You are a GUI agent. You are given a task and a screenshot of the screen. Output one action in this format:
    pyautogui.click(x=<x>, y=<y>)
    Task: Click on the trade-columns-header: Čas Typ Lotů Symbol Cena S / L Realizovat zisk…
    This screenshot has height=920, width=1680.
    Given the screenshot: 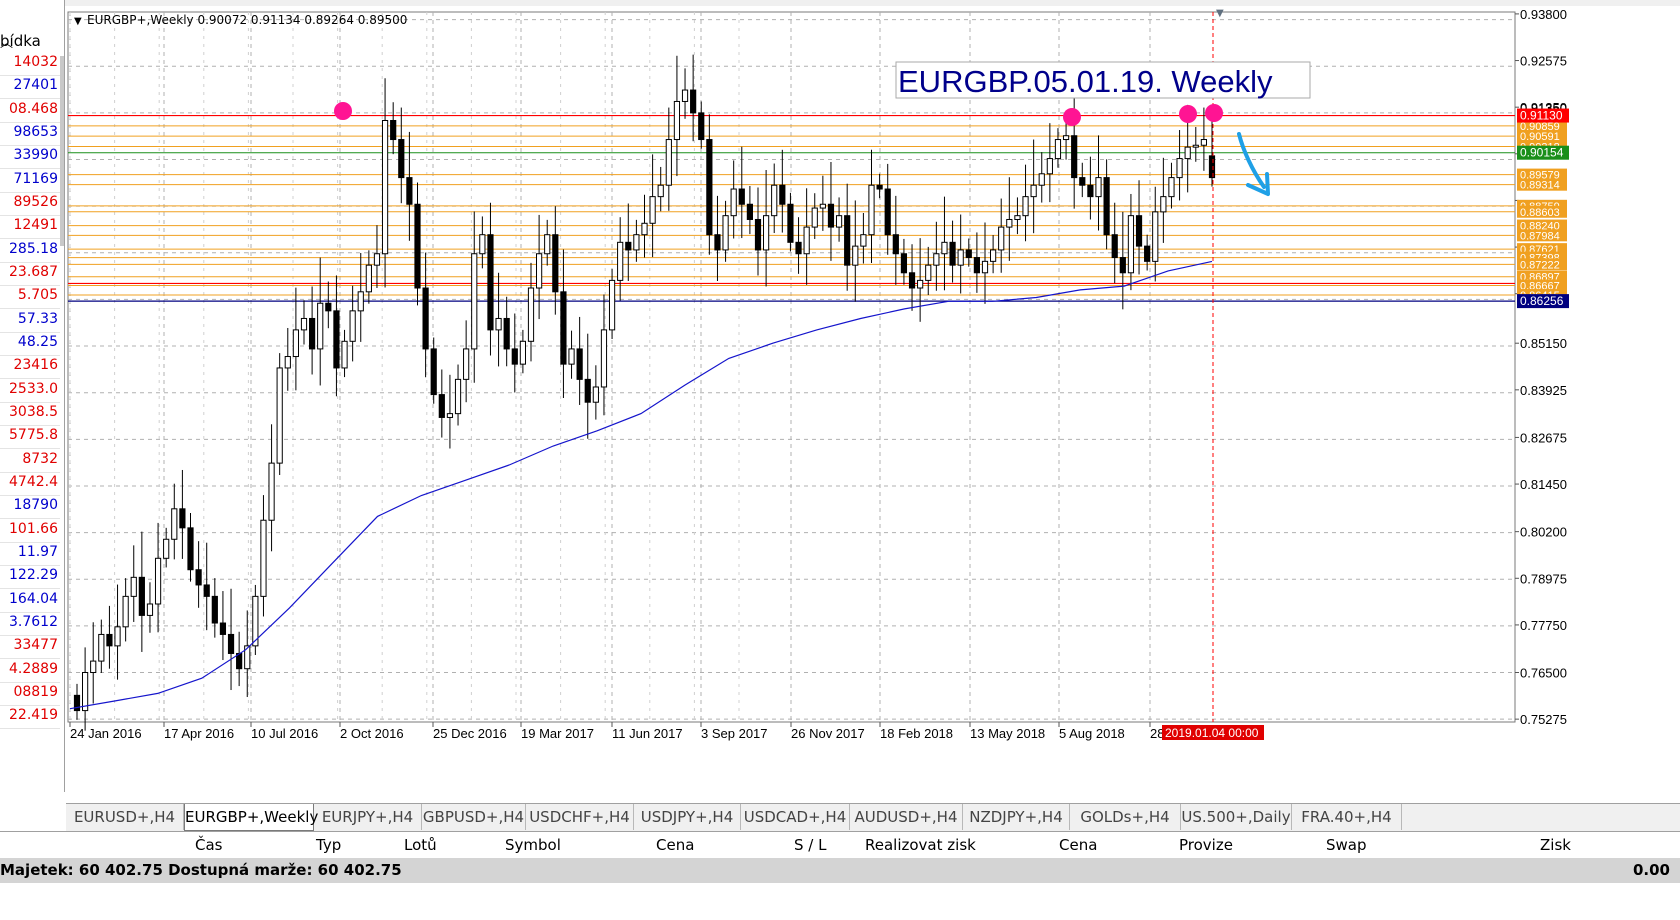 What is the action you would take?
    pyautogui.click(x=840, y=845)
    